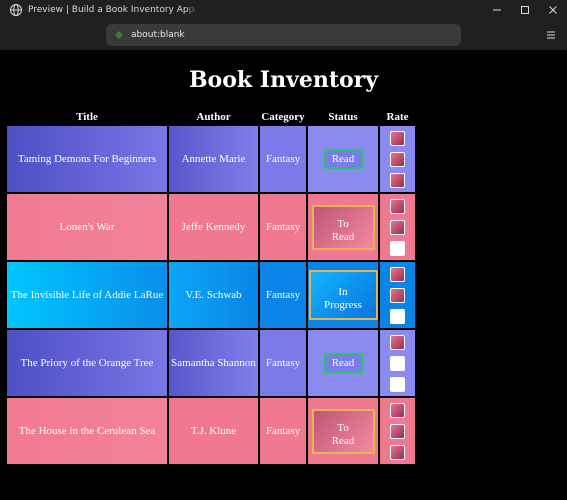  Describe the element at coordinates (283, 10) in the screenshot. I see `window-titlebar: Preview | Build a Book Inventory App` at that location.